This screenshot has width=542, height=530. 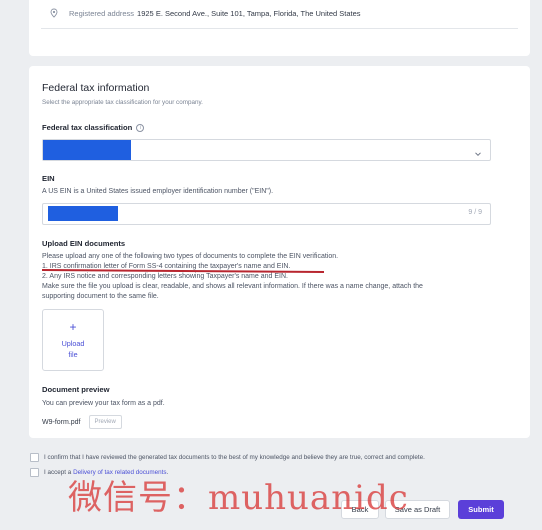 I want to click on info-icon: i, so click(x=140, y=127).